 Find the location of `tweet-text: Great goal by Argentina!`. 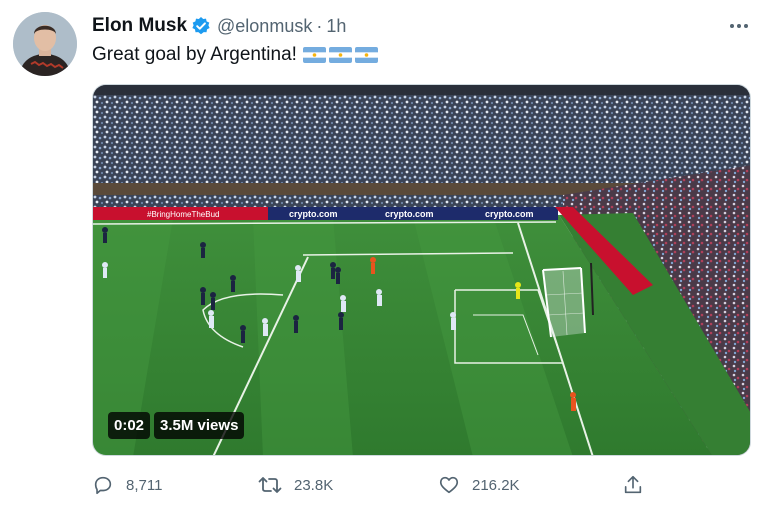

tweet-text: Great goal by Argentina! is located at coordinates (235, 55).